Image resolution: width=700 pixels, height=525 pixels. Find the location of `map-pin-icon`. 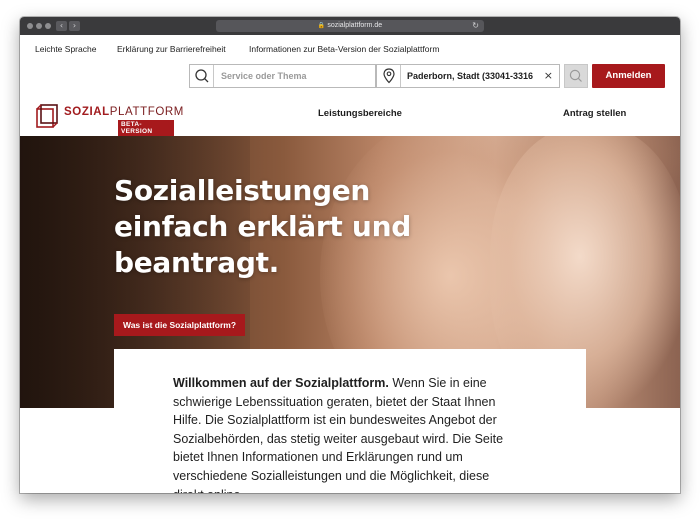

map-pin-icon is located at coordinates (389, 76).